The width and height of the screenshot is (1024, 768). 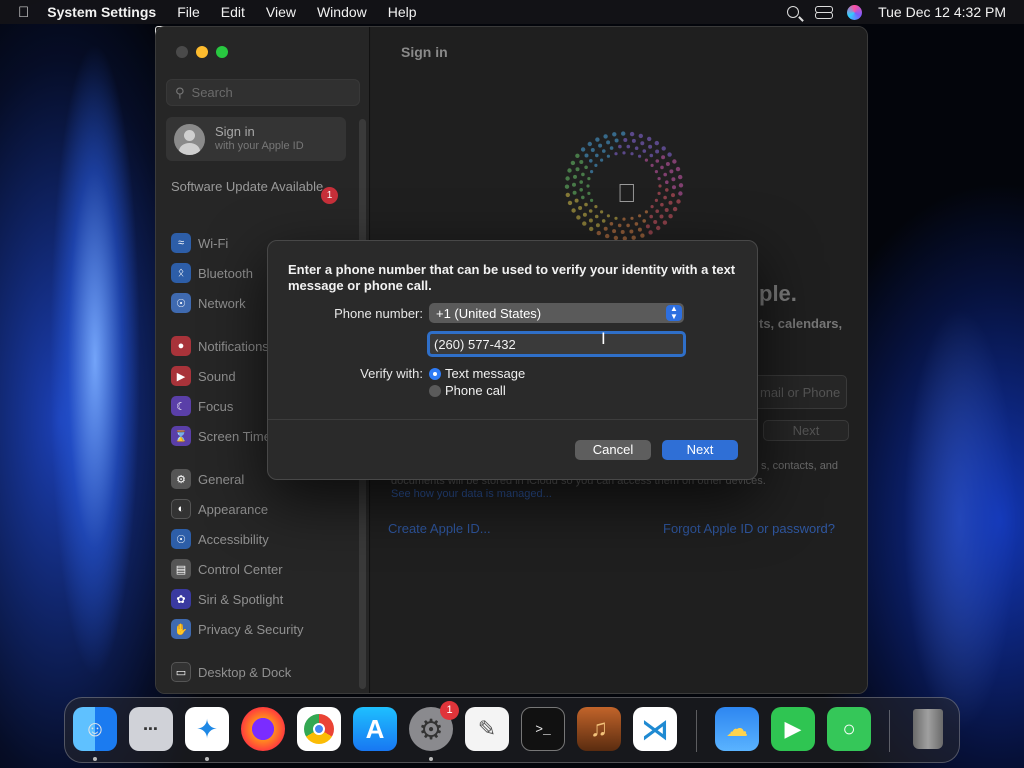 What do you see at coordinates (329, 195) in the screenshot?
I see `update-count-badge: 1` at bounding box center [329, 195].